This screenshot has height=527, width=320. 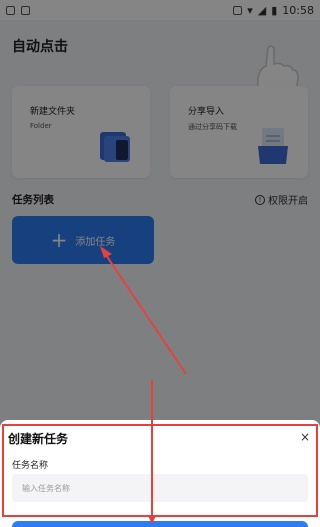 What do you see at coordinates (160, 524) in the screenshot?
I see `confirm-button` at bounding box center [160, 524].